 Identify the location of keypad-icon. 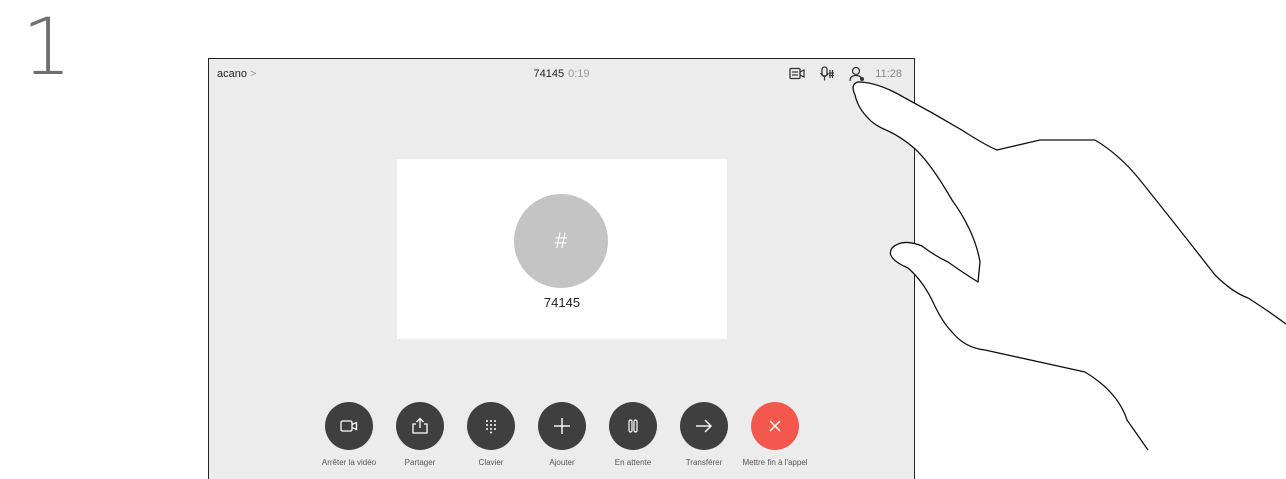
(491, 427).